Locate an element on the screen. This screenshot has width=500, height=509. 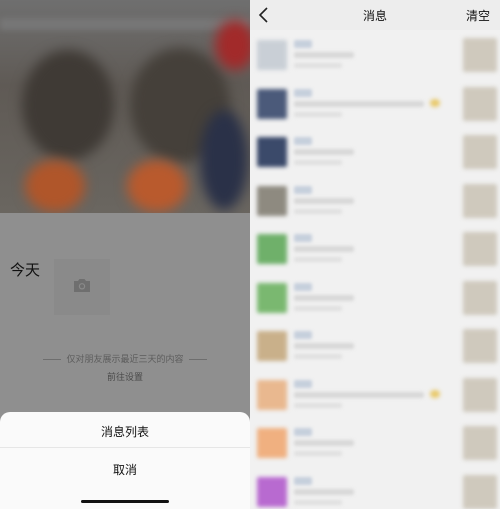
sheet-divider is located at coordinates (125, 447).